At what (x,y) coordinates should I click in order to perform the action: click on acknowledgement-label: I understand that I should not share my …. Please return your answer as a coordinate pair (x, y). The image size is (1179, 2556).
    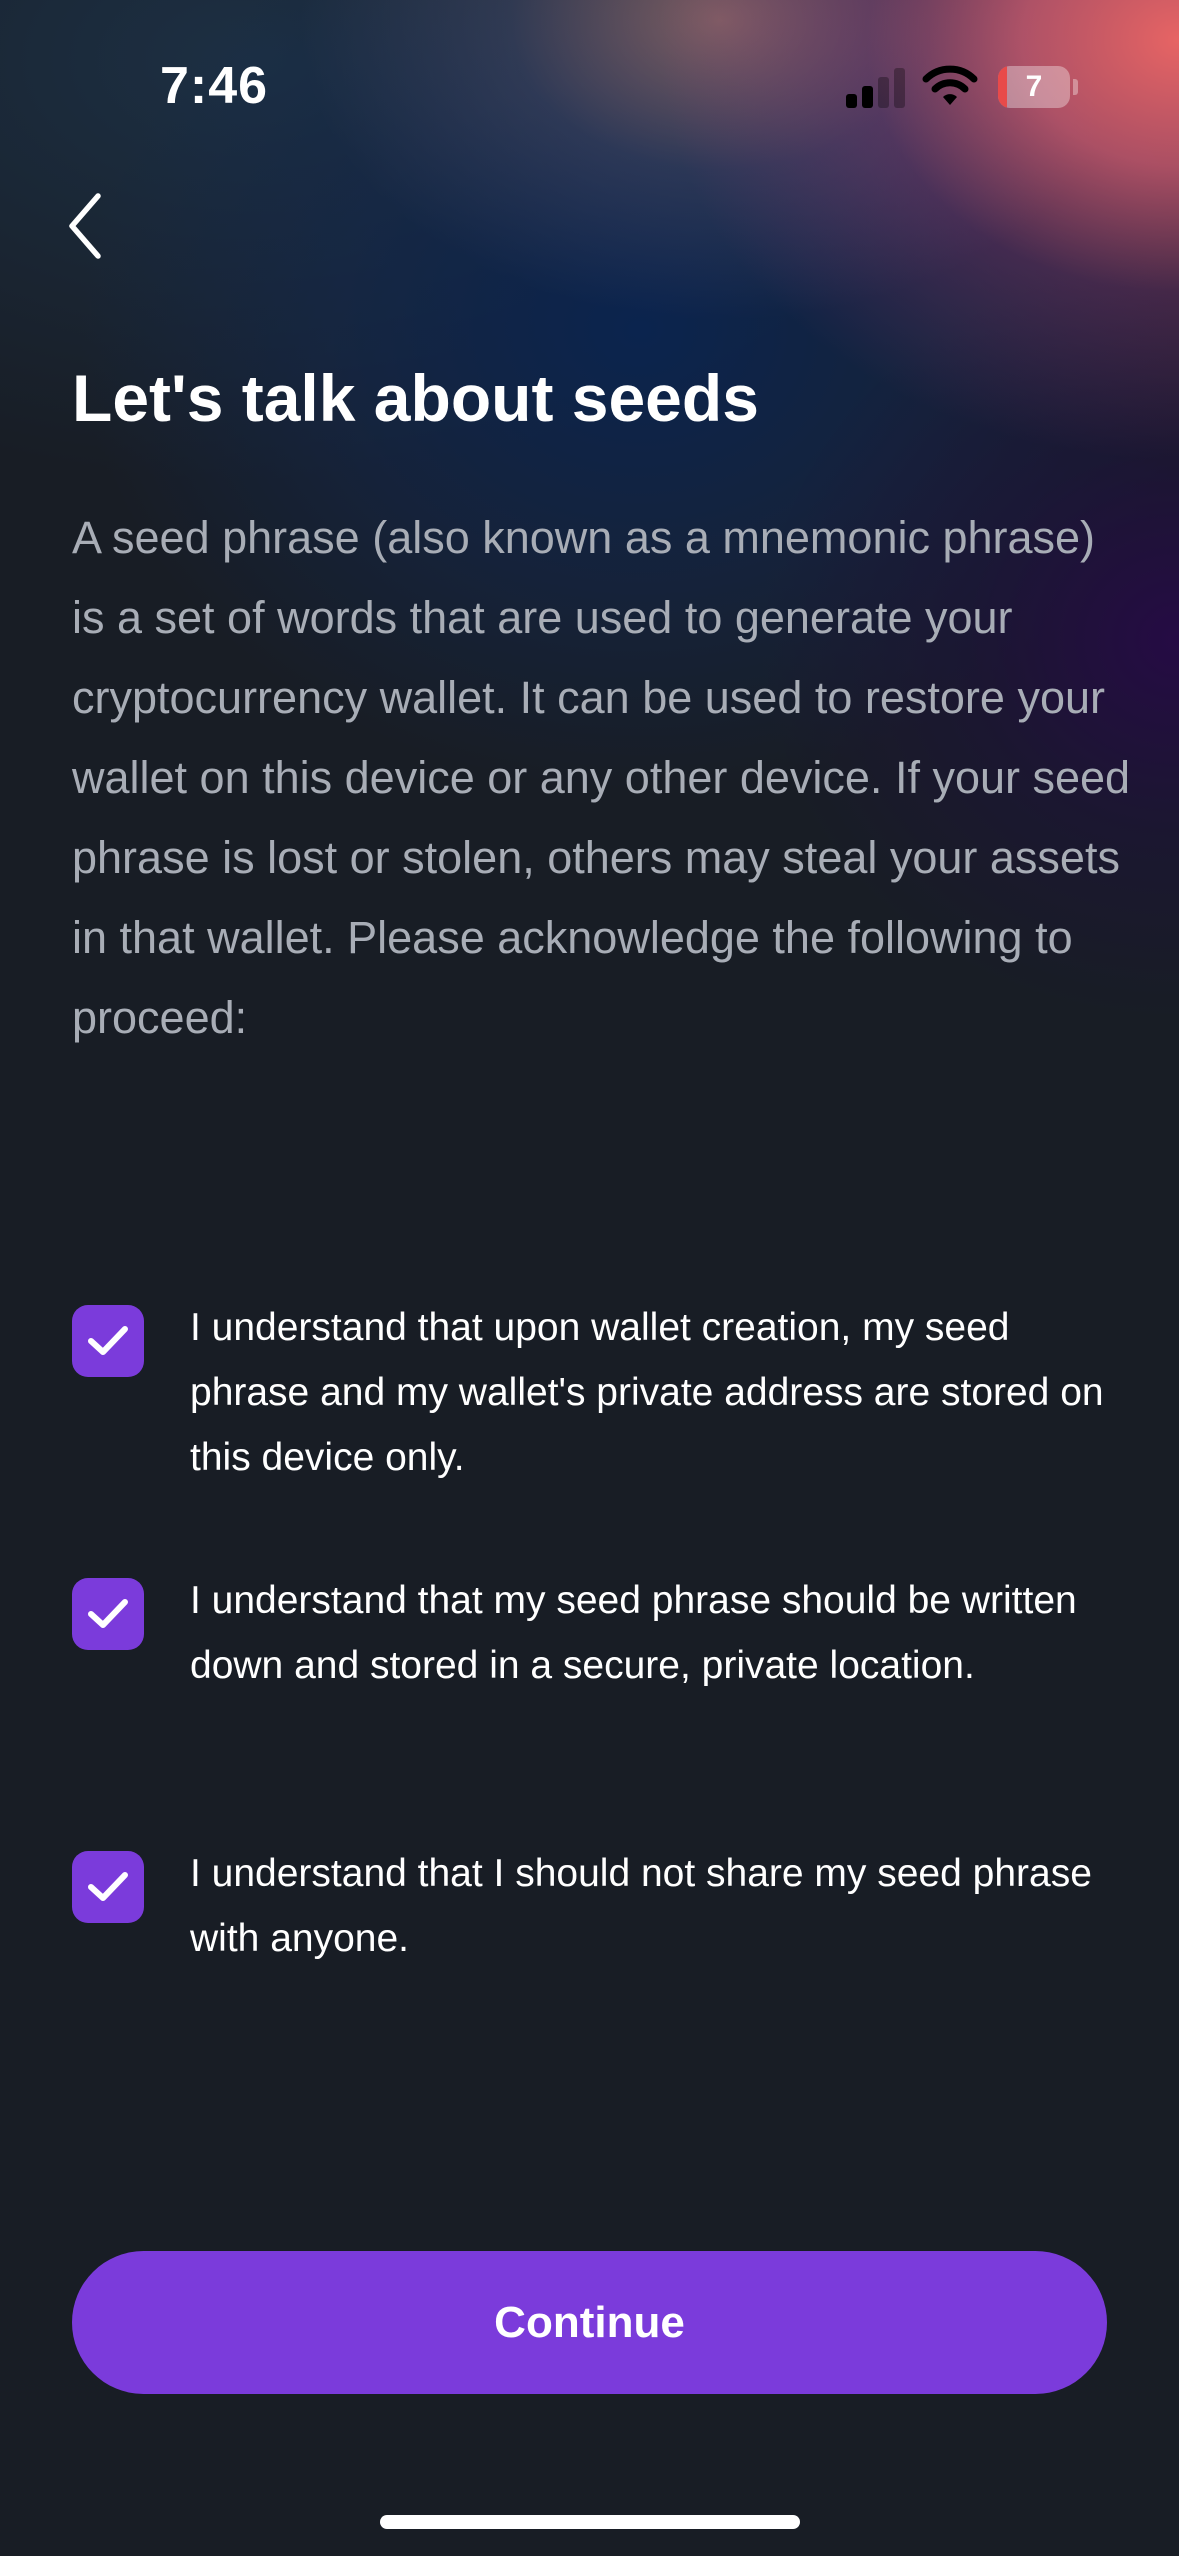
    Looking at the image, I should click on (641, 1906).